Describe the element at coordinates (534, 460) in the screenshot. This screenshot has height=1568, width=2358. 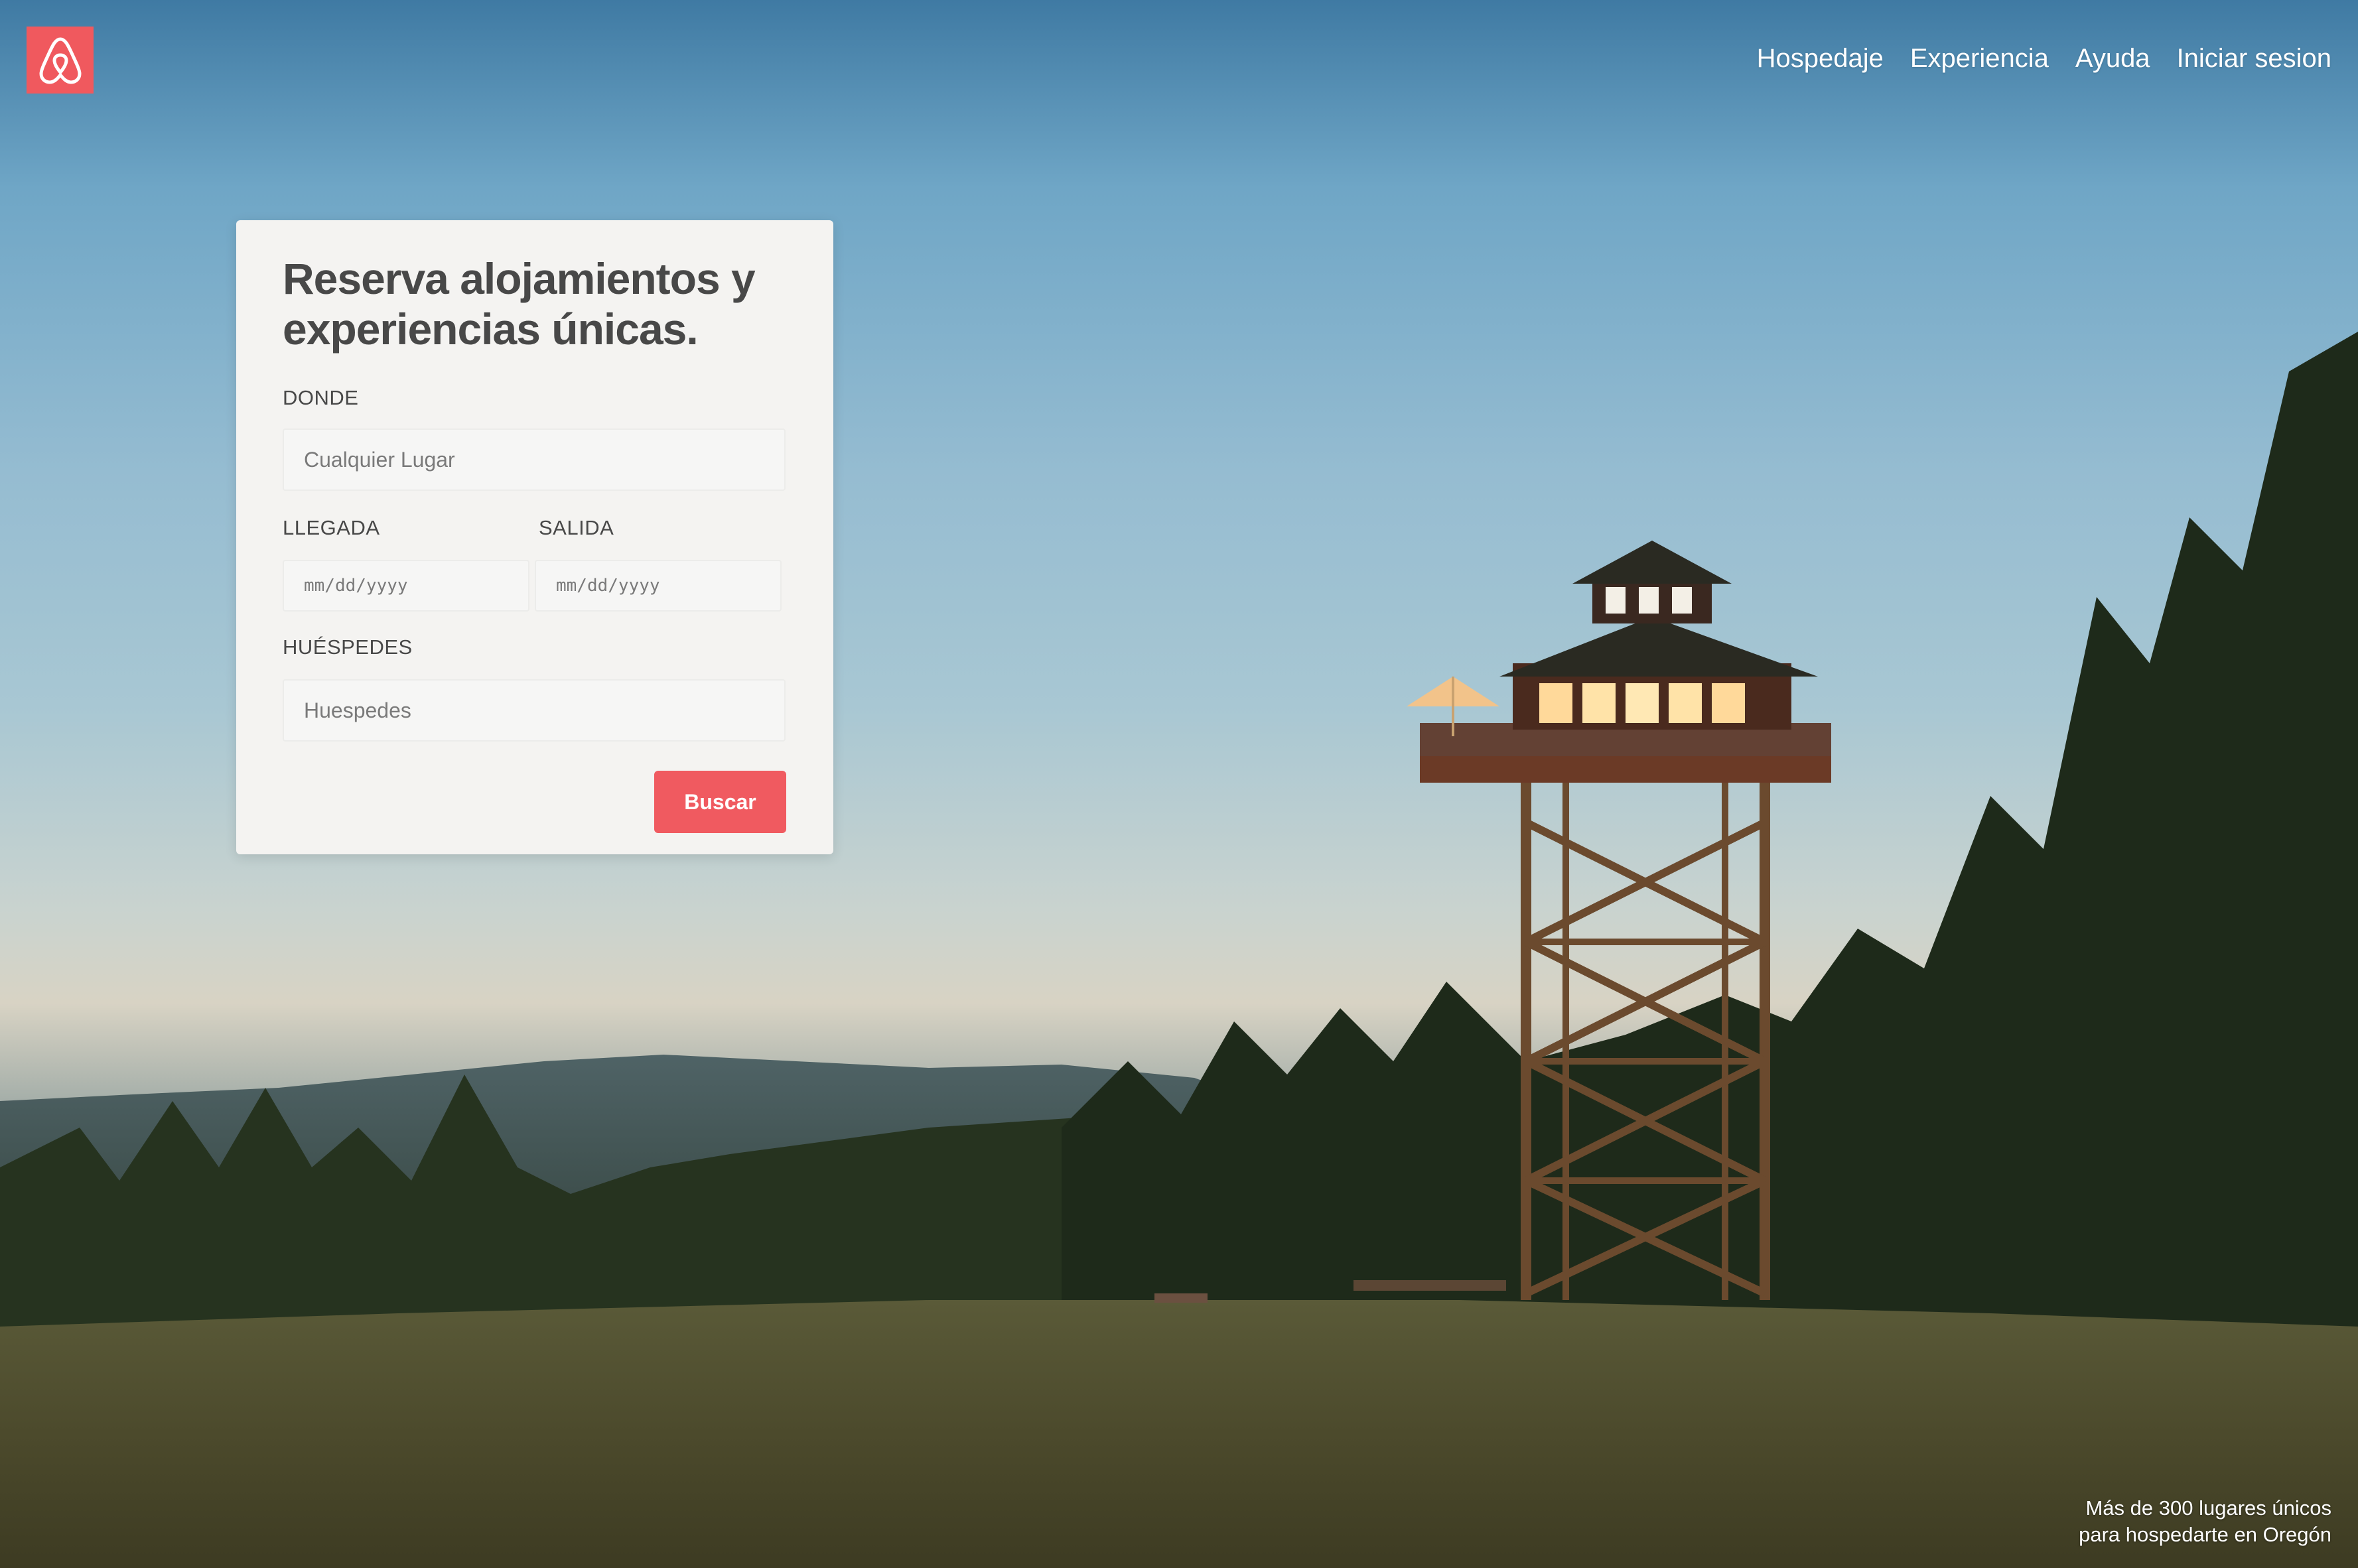
I see `where-input` at that location.